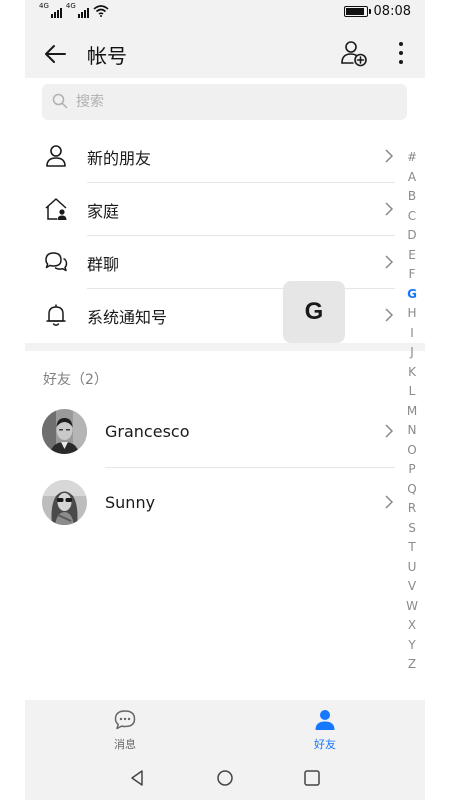 This screenshot has width=450, height=800. Describe the element at coordinates (103, 211) in the screenshot. I see `menu-item-label: 家庭` at that location.